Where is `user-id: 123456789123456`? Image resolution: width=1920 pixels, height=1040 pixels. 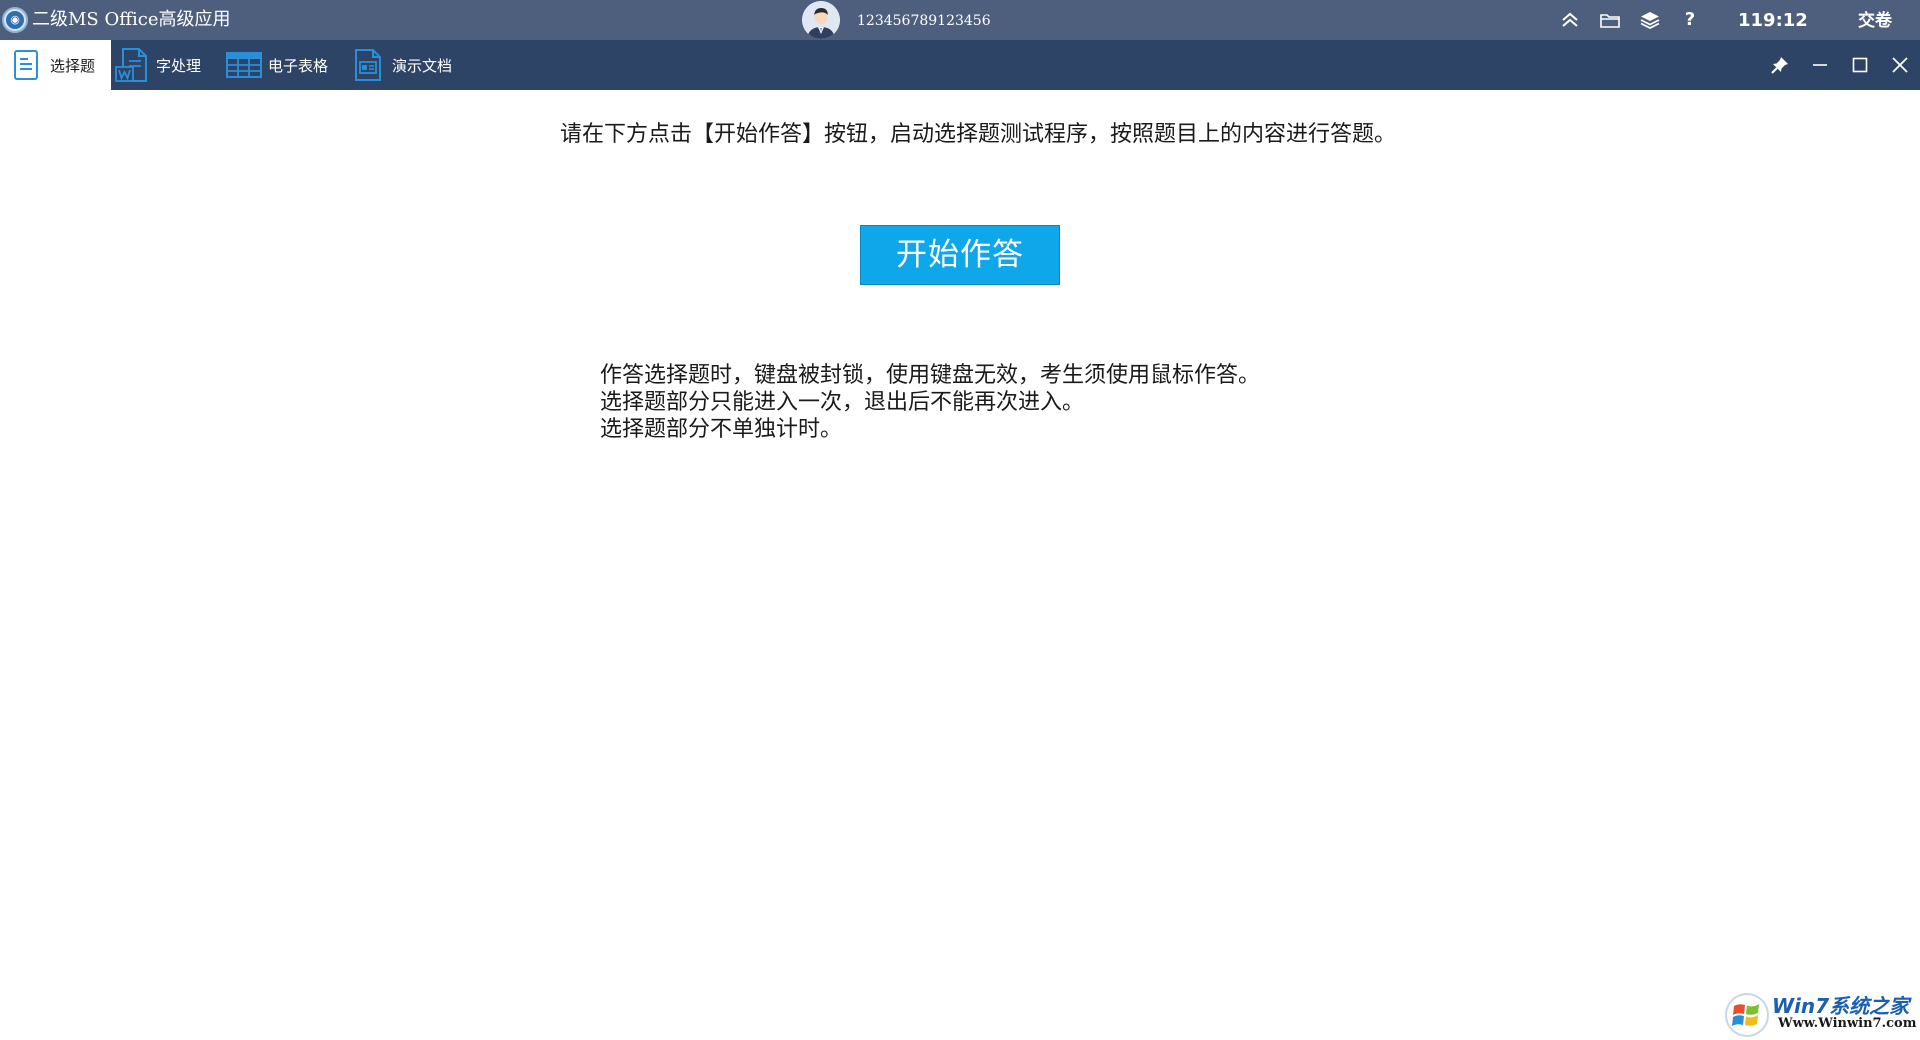
user-id: 123456789123456 is located at coordinates (924, 21).